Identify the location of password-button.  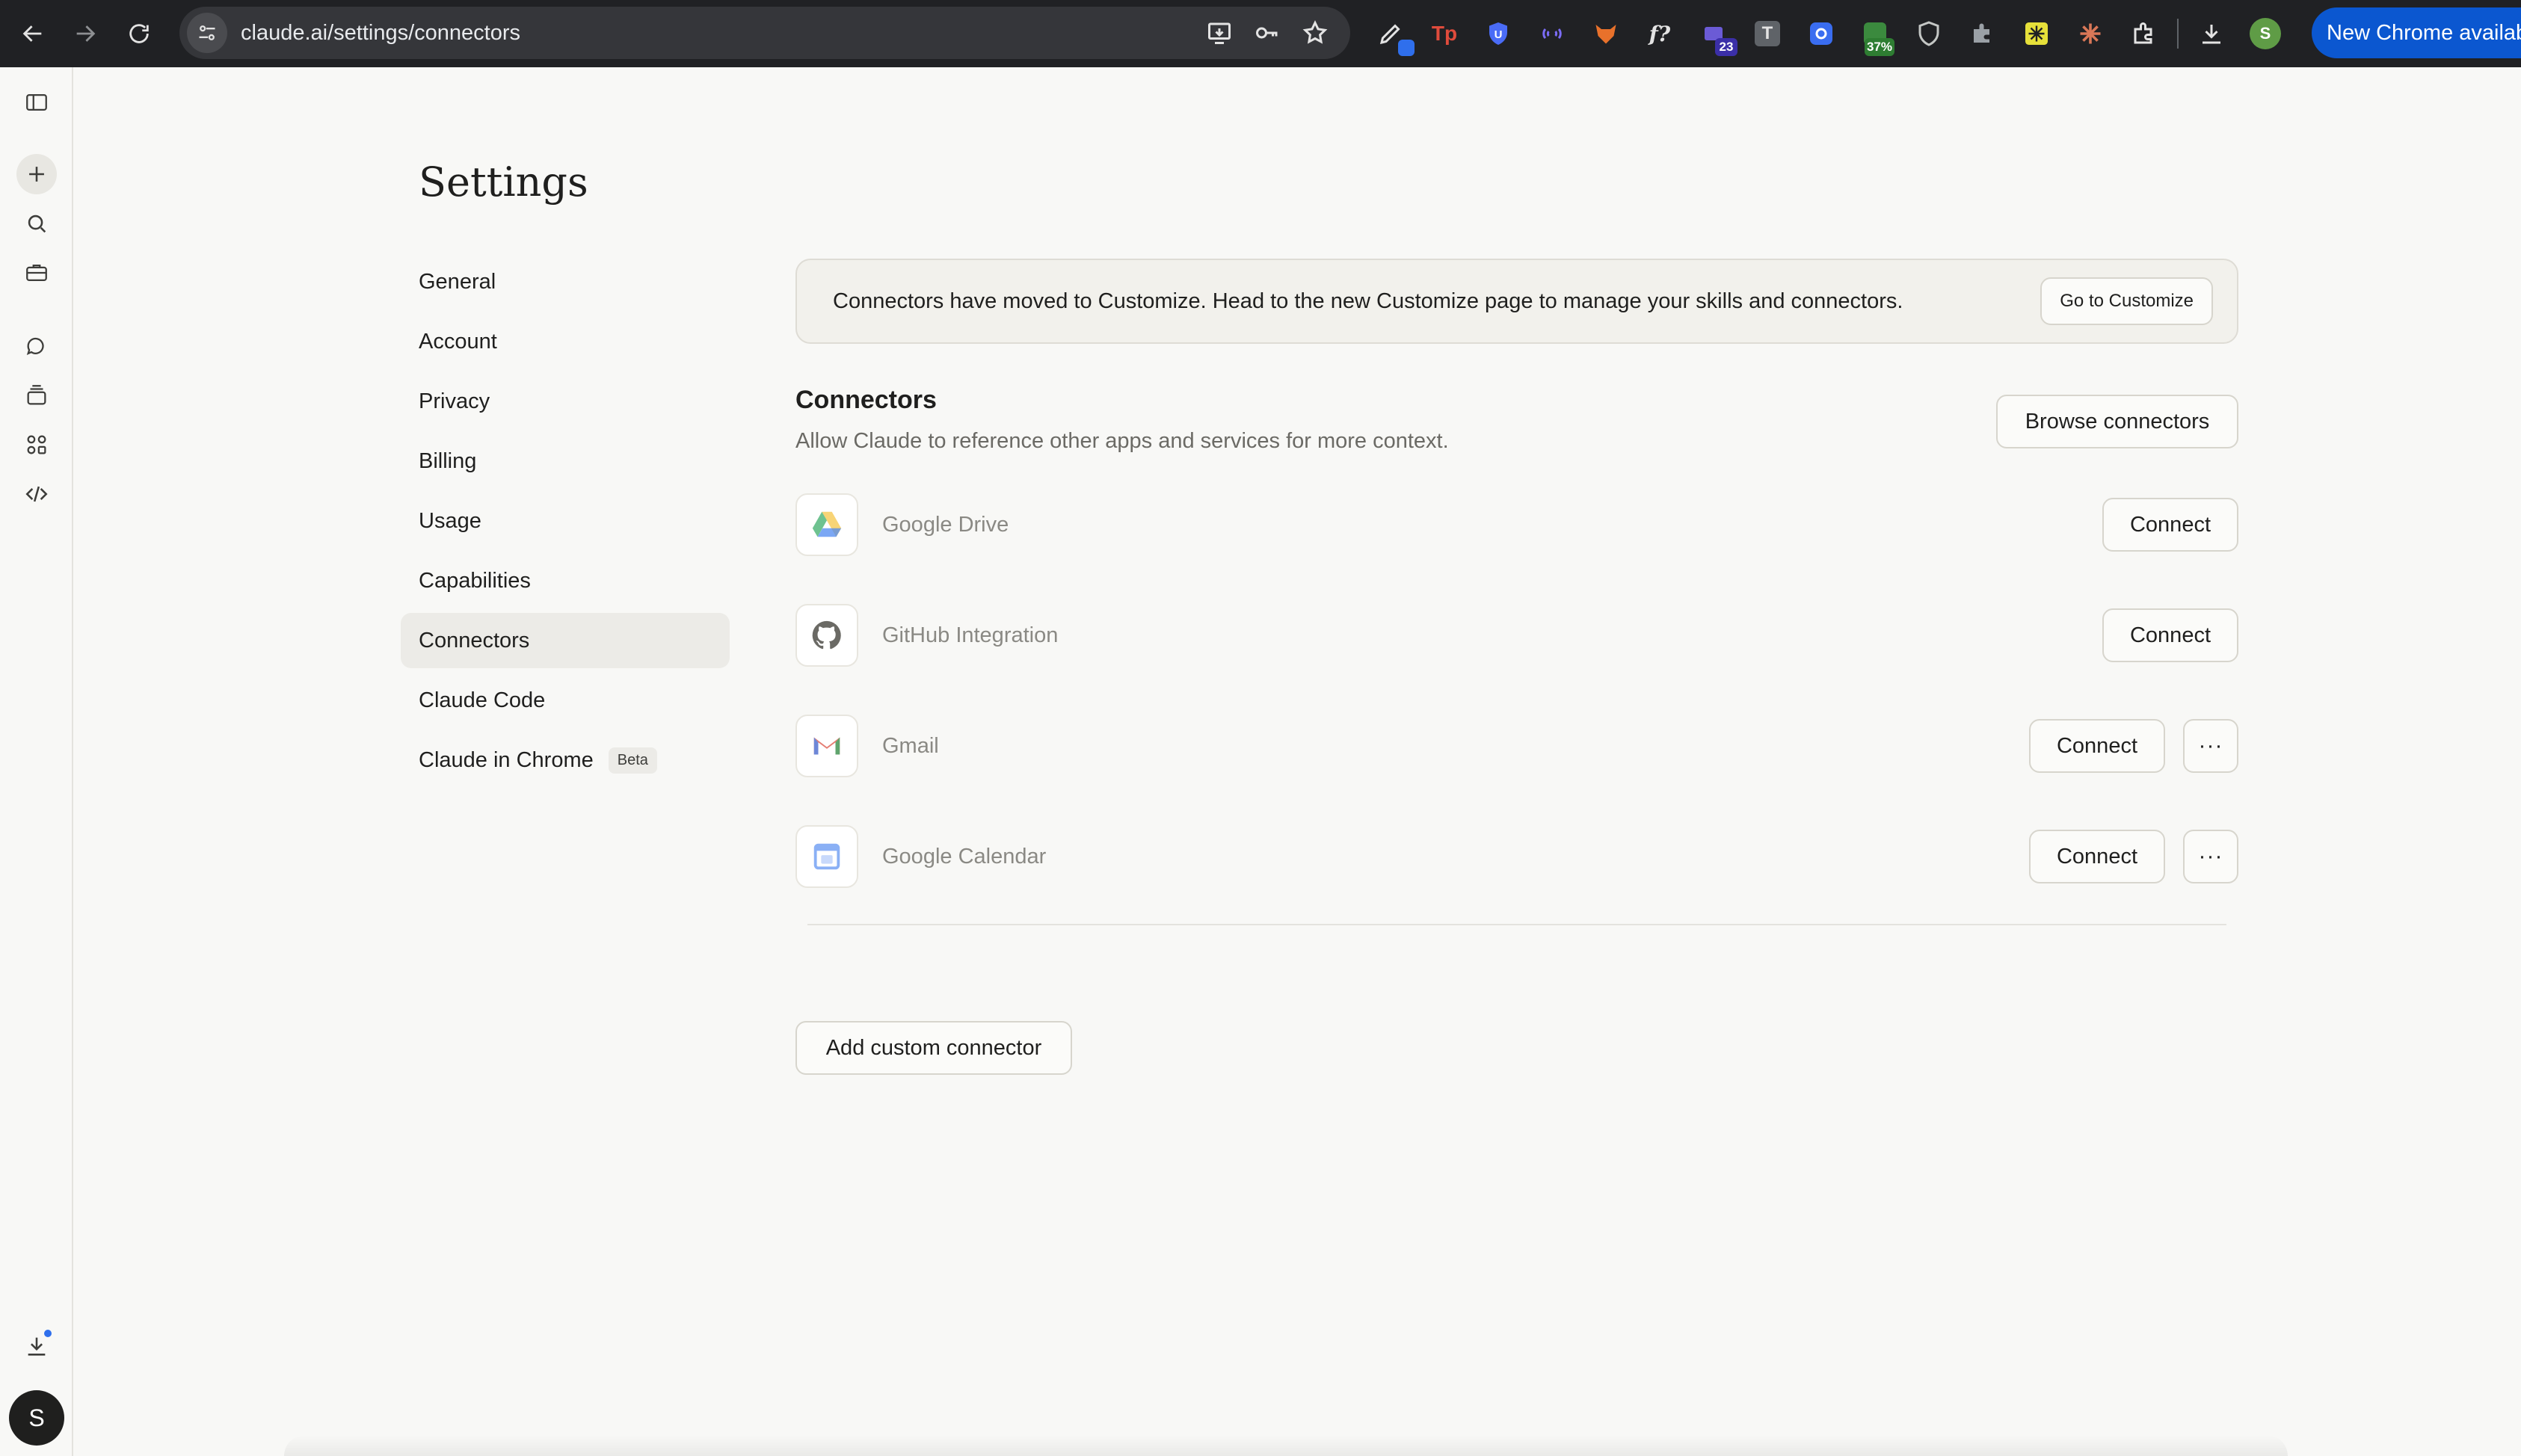
(1267, 33).